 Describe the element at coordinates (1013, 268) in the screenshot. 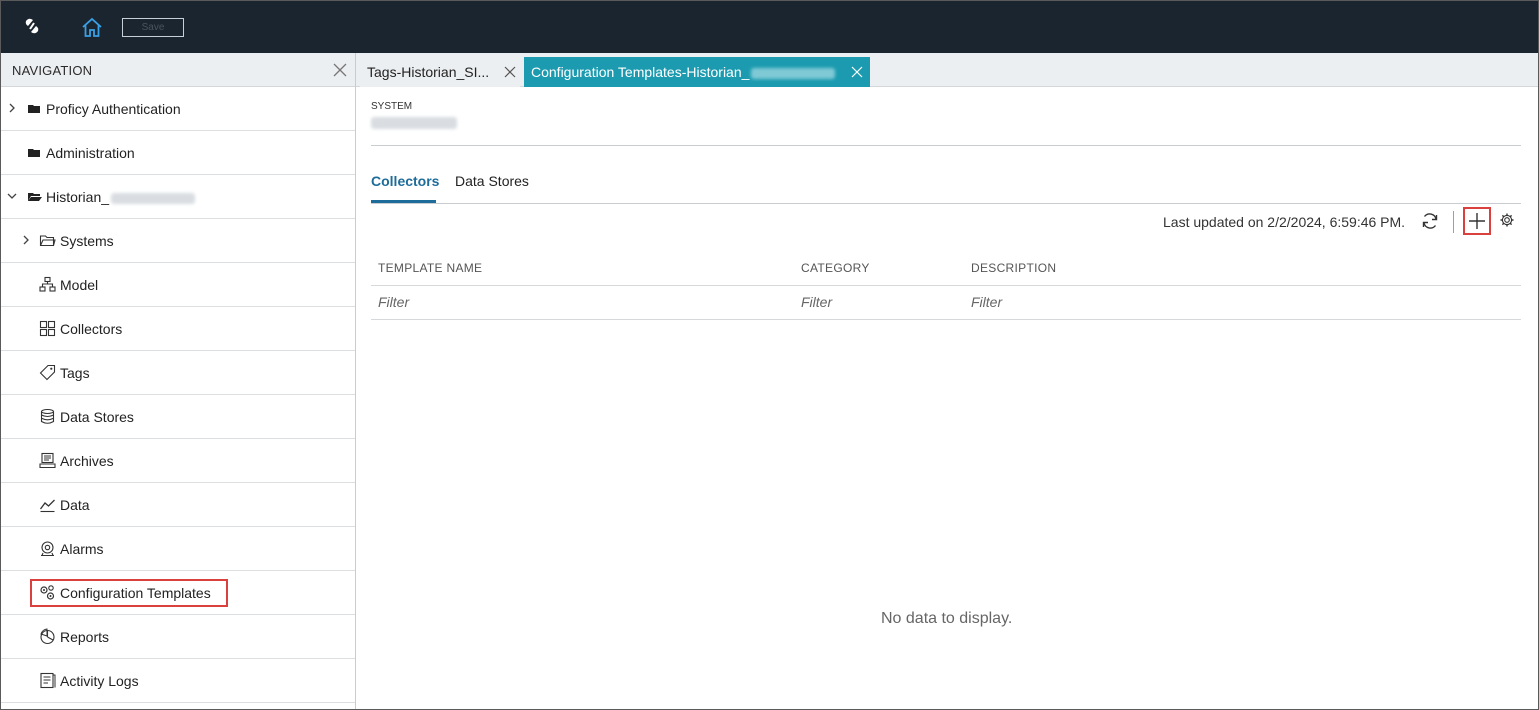

I see `column-header-description: DESCRIPTION` at that location.